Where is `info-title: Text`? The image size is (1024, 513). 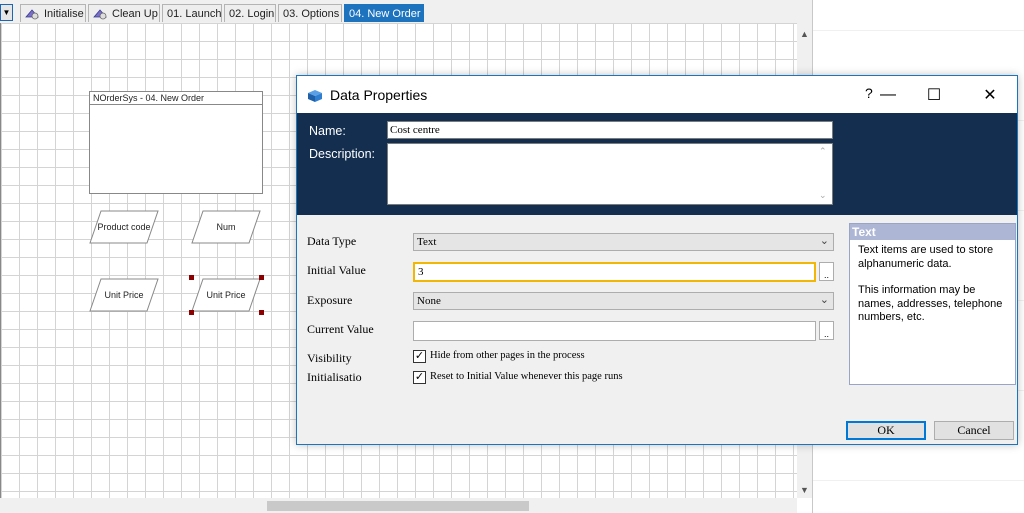
info-title: Text is located at coordinates (932, 232).